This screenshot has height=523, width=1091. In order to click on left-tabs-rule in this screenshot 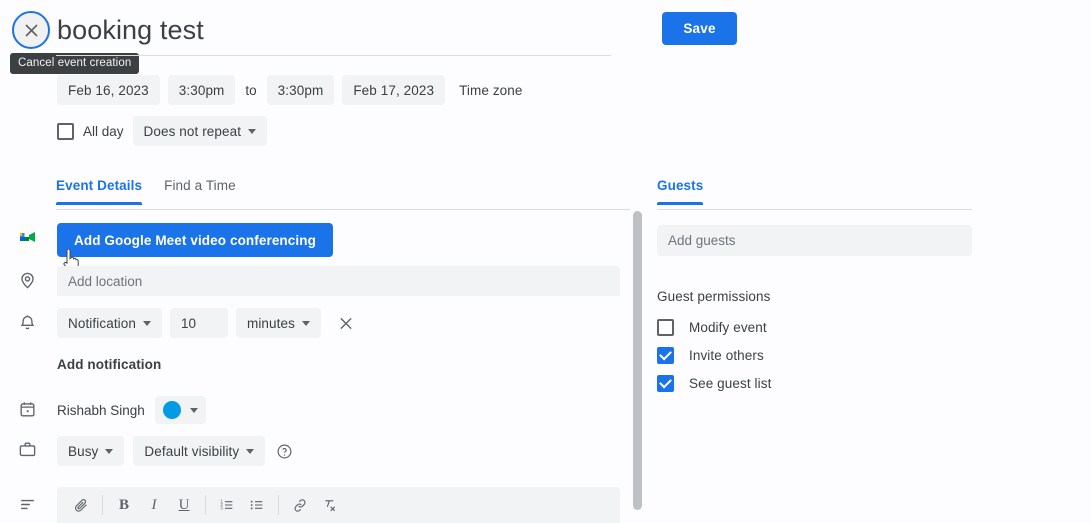, I will do `click(343, 209)`.